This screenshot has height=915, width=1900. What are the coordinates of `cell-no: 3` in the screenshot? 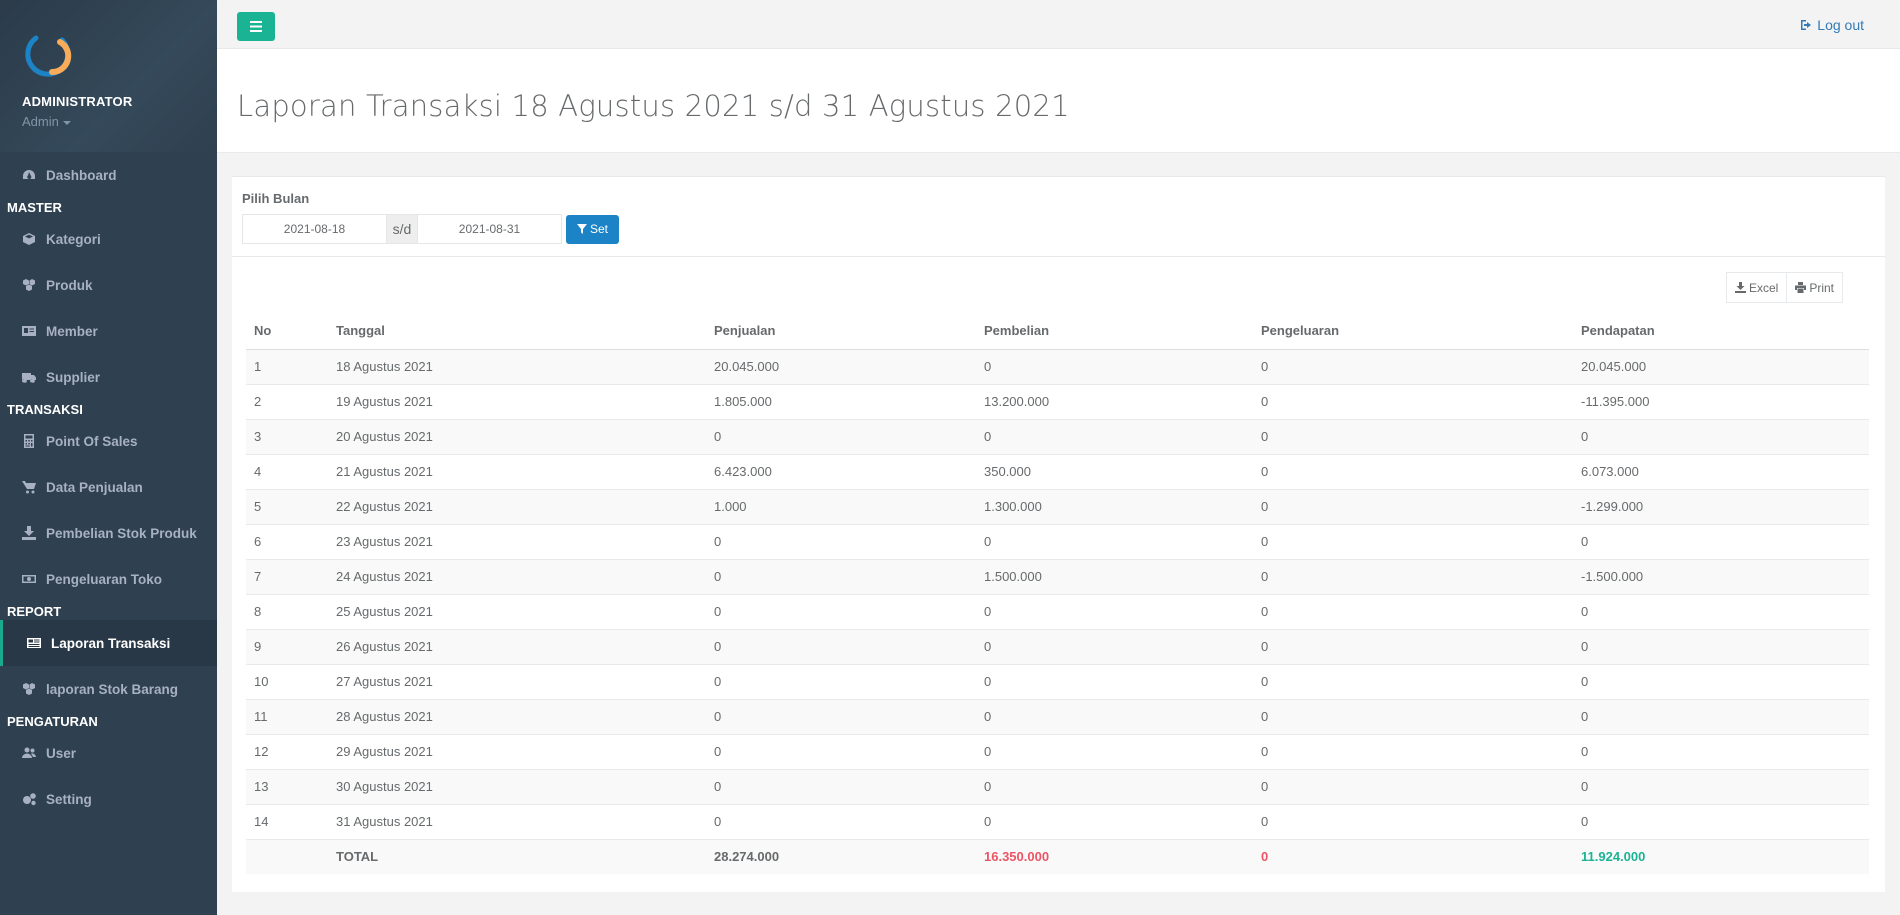 It's located at (287, 436).